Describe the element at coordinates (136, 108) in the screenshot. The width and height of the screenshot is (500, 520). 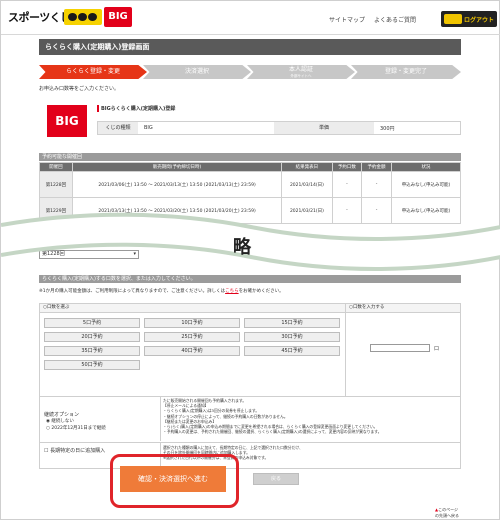
I see `product-section-title: BIGらくらく購入(定期購入)登録` at that location.